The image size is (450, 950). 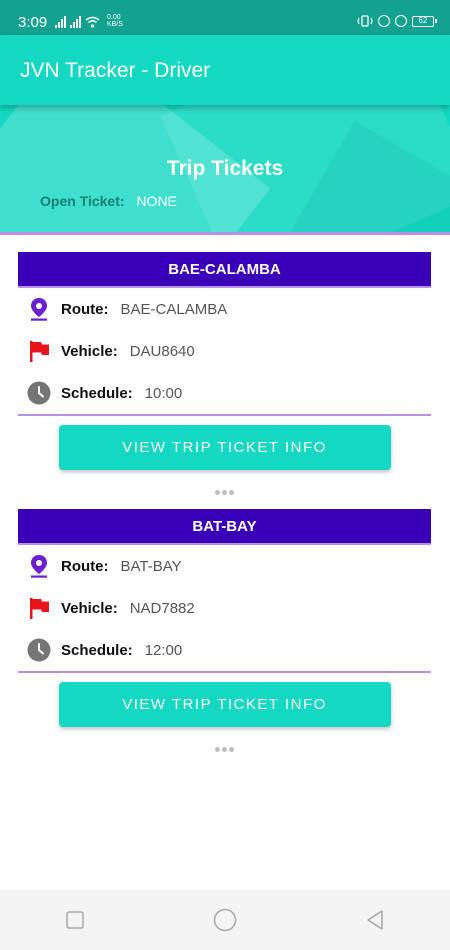 What do you see at coordinates (82, 201) in the screenshot?
I see `open-ticket-label: Open Ticket:` at bounding box center [82, 201].